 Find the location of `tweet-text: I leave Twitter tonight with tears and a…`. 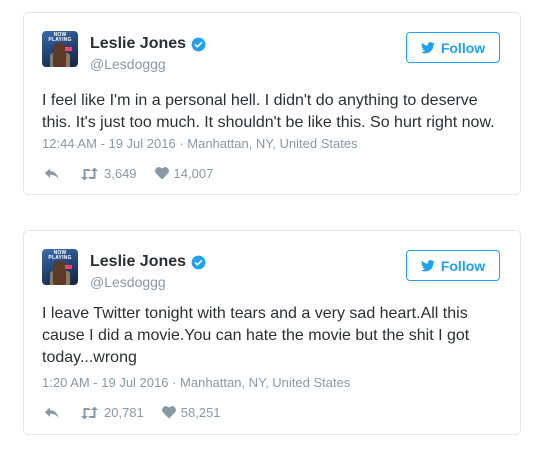

tweet-text: I leave Twitter tonight with tears and a… is located at coordinates (256, 335).